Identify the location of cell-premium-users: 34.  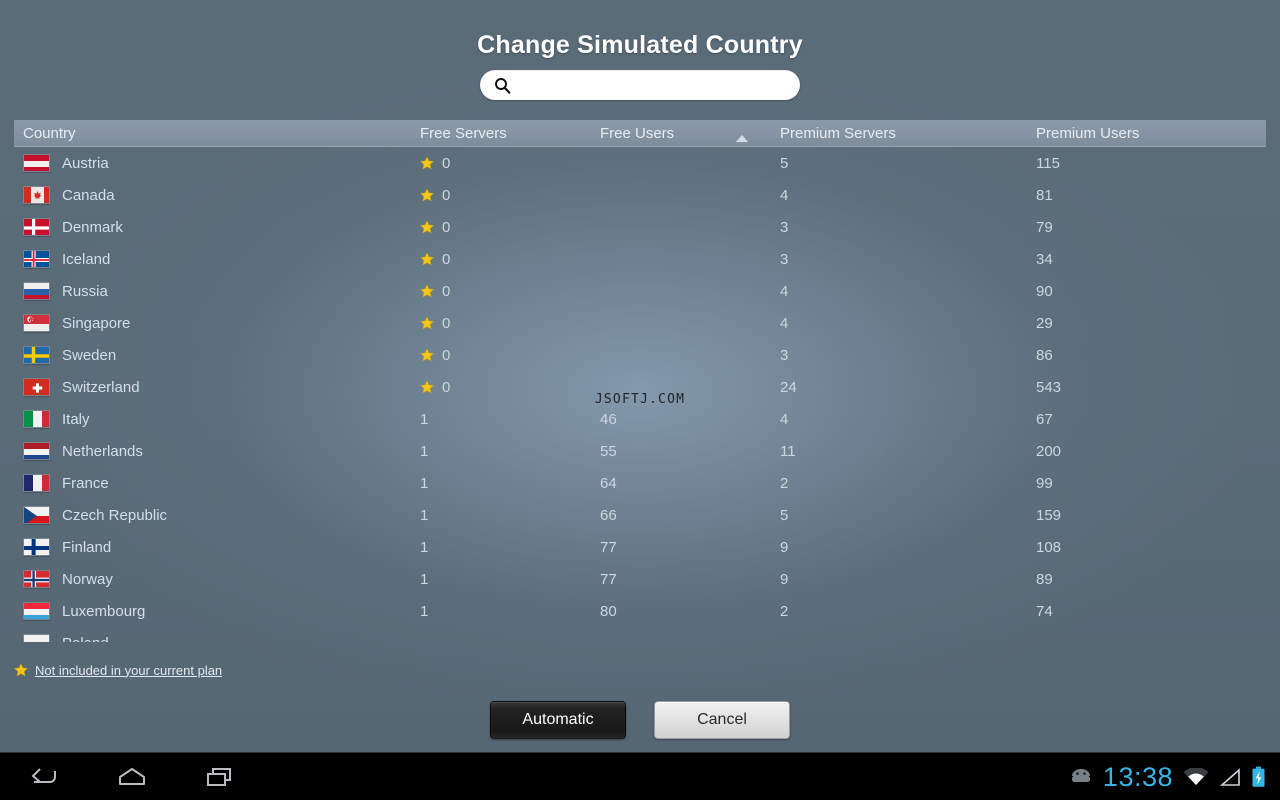
(1148, 259).